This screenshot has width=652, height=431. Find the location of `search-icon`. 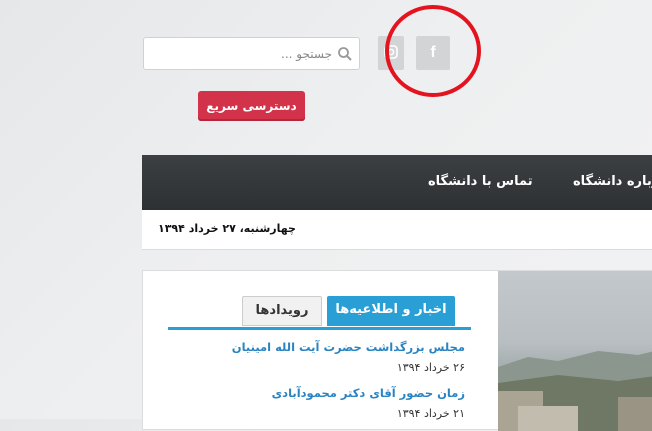

search-icon is located at coordinates (345, 54).